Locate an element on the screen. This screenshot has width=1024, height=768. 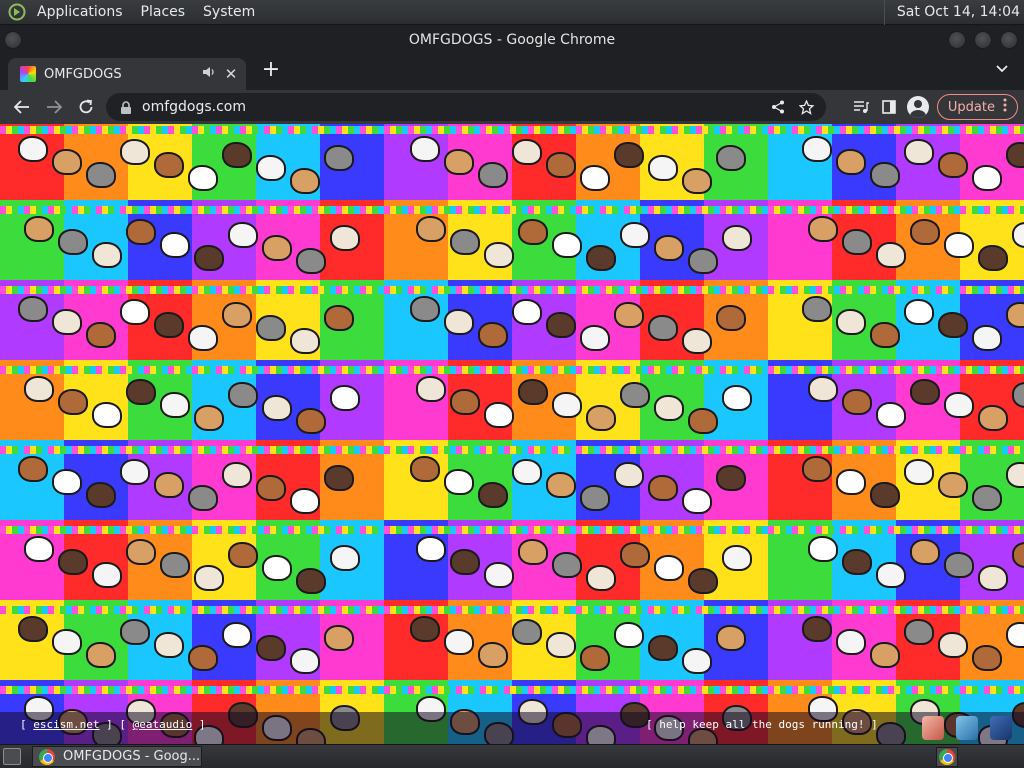
escism-link: escism.net is located at coordinates (66, 724).